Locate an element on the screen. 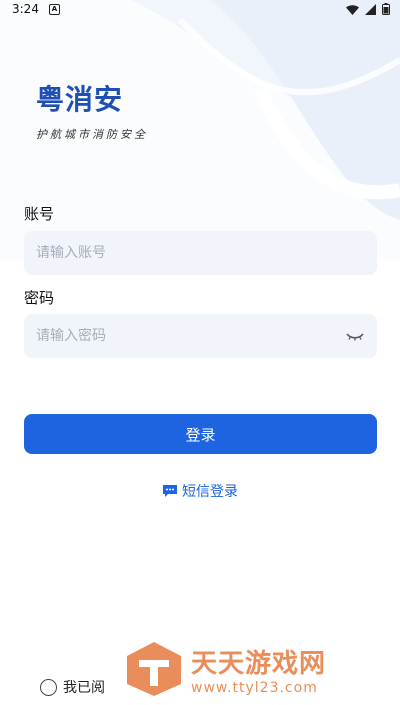 The width and height of the screenshot is (400, 705). password-field is located at coordinates (200, 336).